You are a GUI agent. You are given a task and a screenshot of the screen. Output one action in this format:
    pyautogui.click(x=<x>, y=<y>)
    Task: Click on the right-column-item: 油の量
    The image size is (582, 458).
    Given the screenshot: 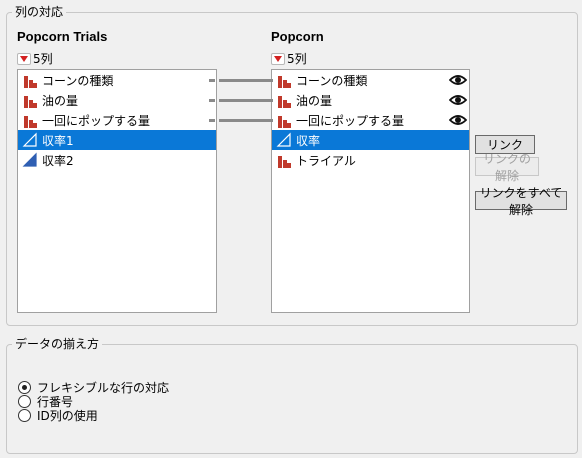 What is the action you would take?
    pyautogui.click(x=370, y=100)
    